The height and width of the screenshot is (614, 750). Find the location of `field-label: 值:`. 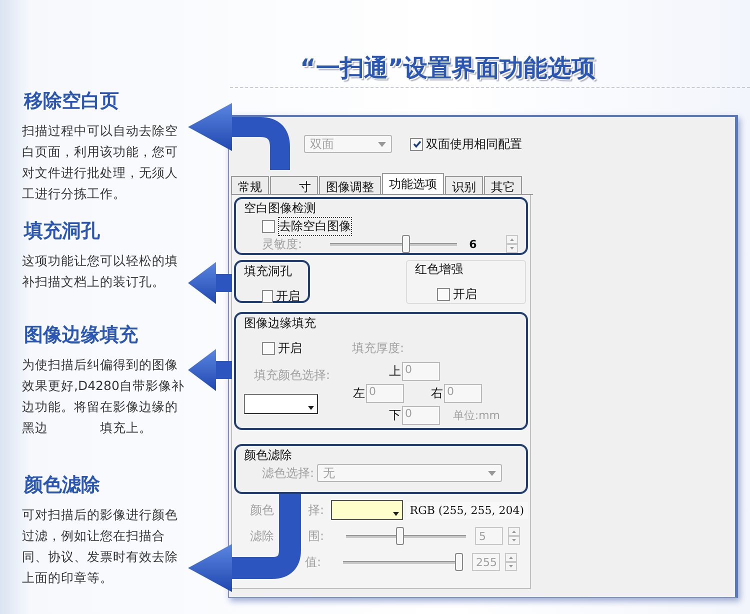

field-label: 值: is located at coordinates (313, 562).